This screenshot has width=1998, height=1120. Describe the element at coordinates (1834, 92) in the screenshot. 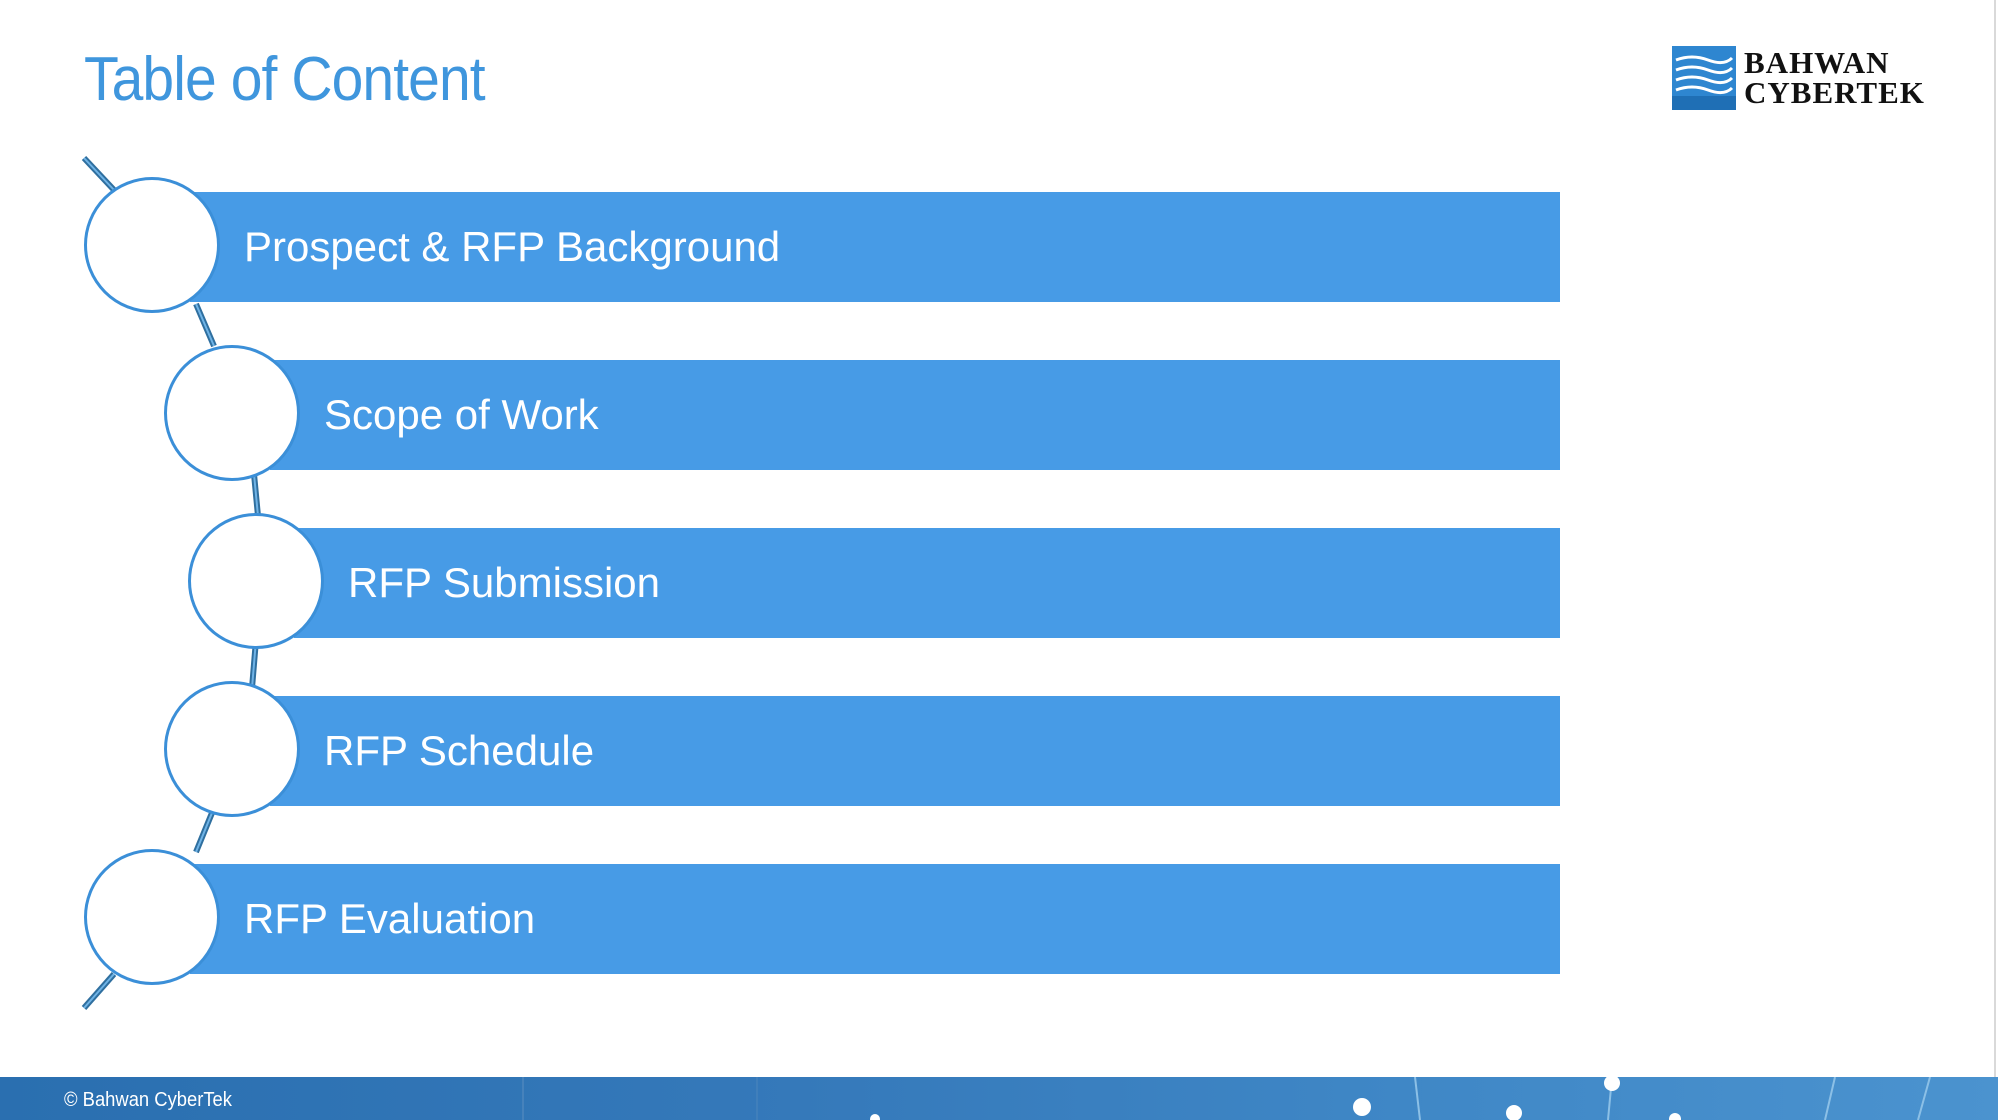

I see `logo-line-2: CYBERTEK` at that location.